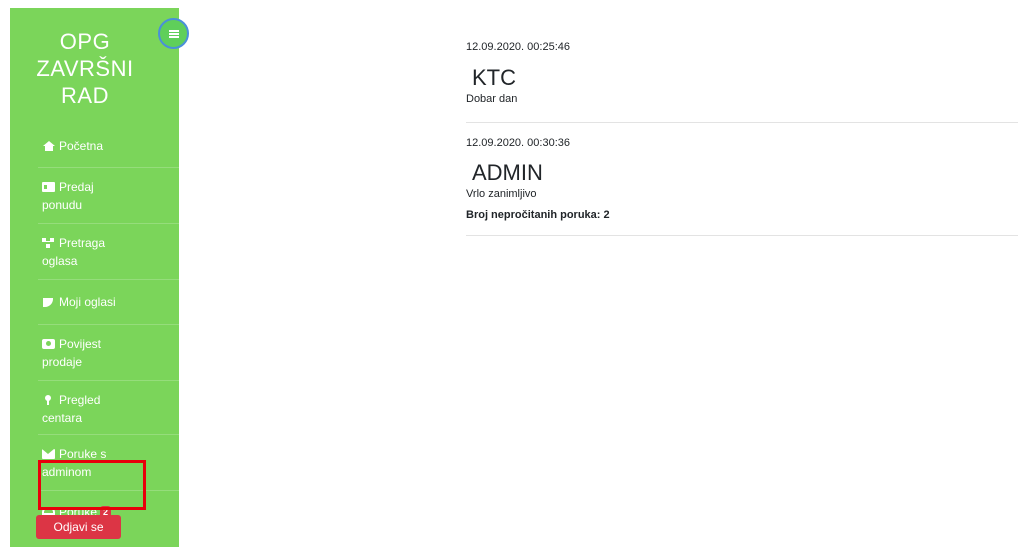 This screenshot has width=1018, height=547. Describe the element at coordinates (62, 418) in the screenshot. I see `sidebar-item-label-line2: centara` at that location.